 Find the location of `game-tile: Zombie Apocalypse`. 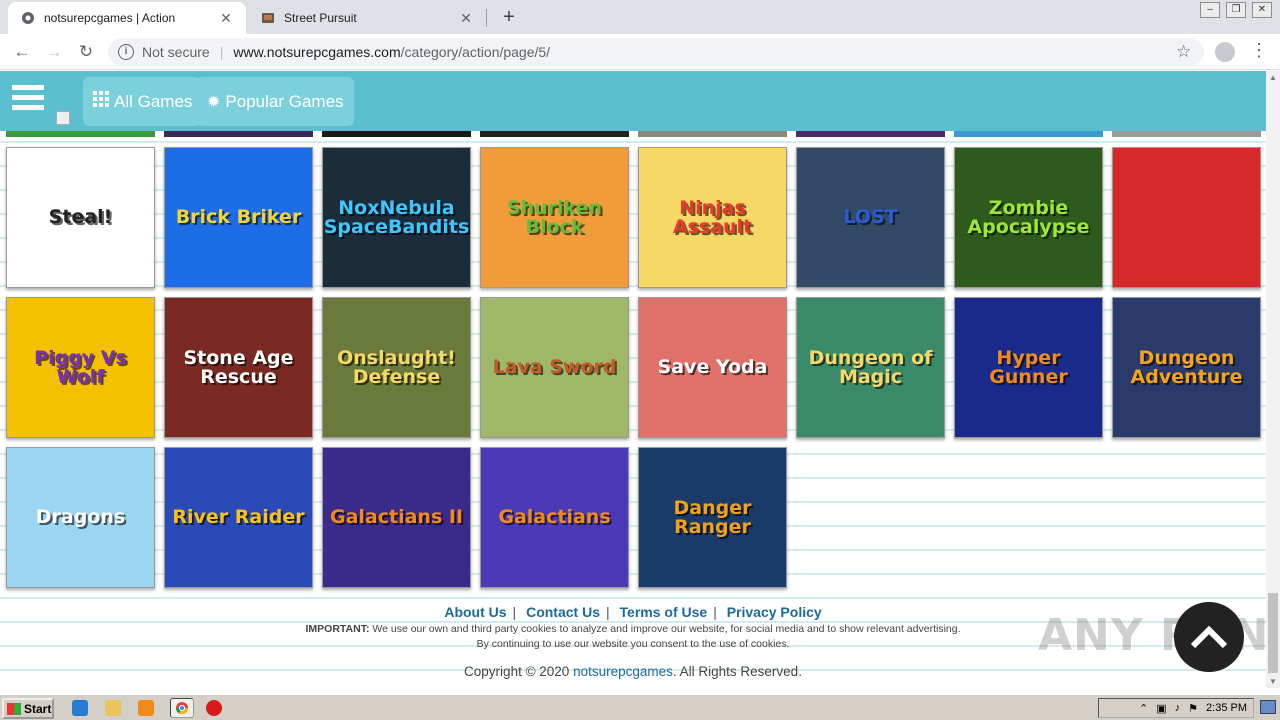

game-tile: Zombie Apocalypse is located at coordinates (1028, 217).